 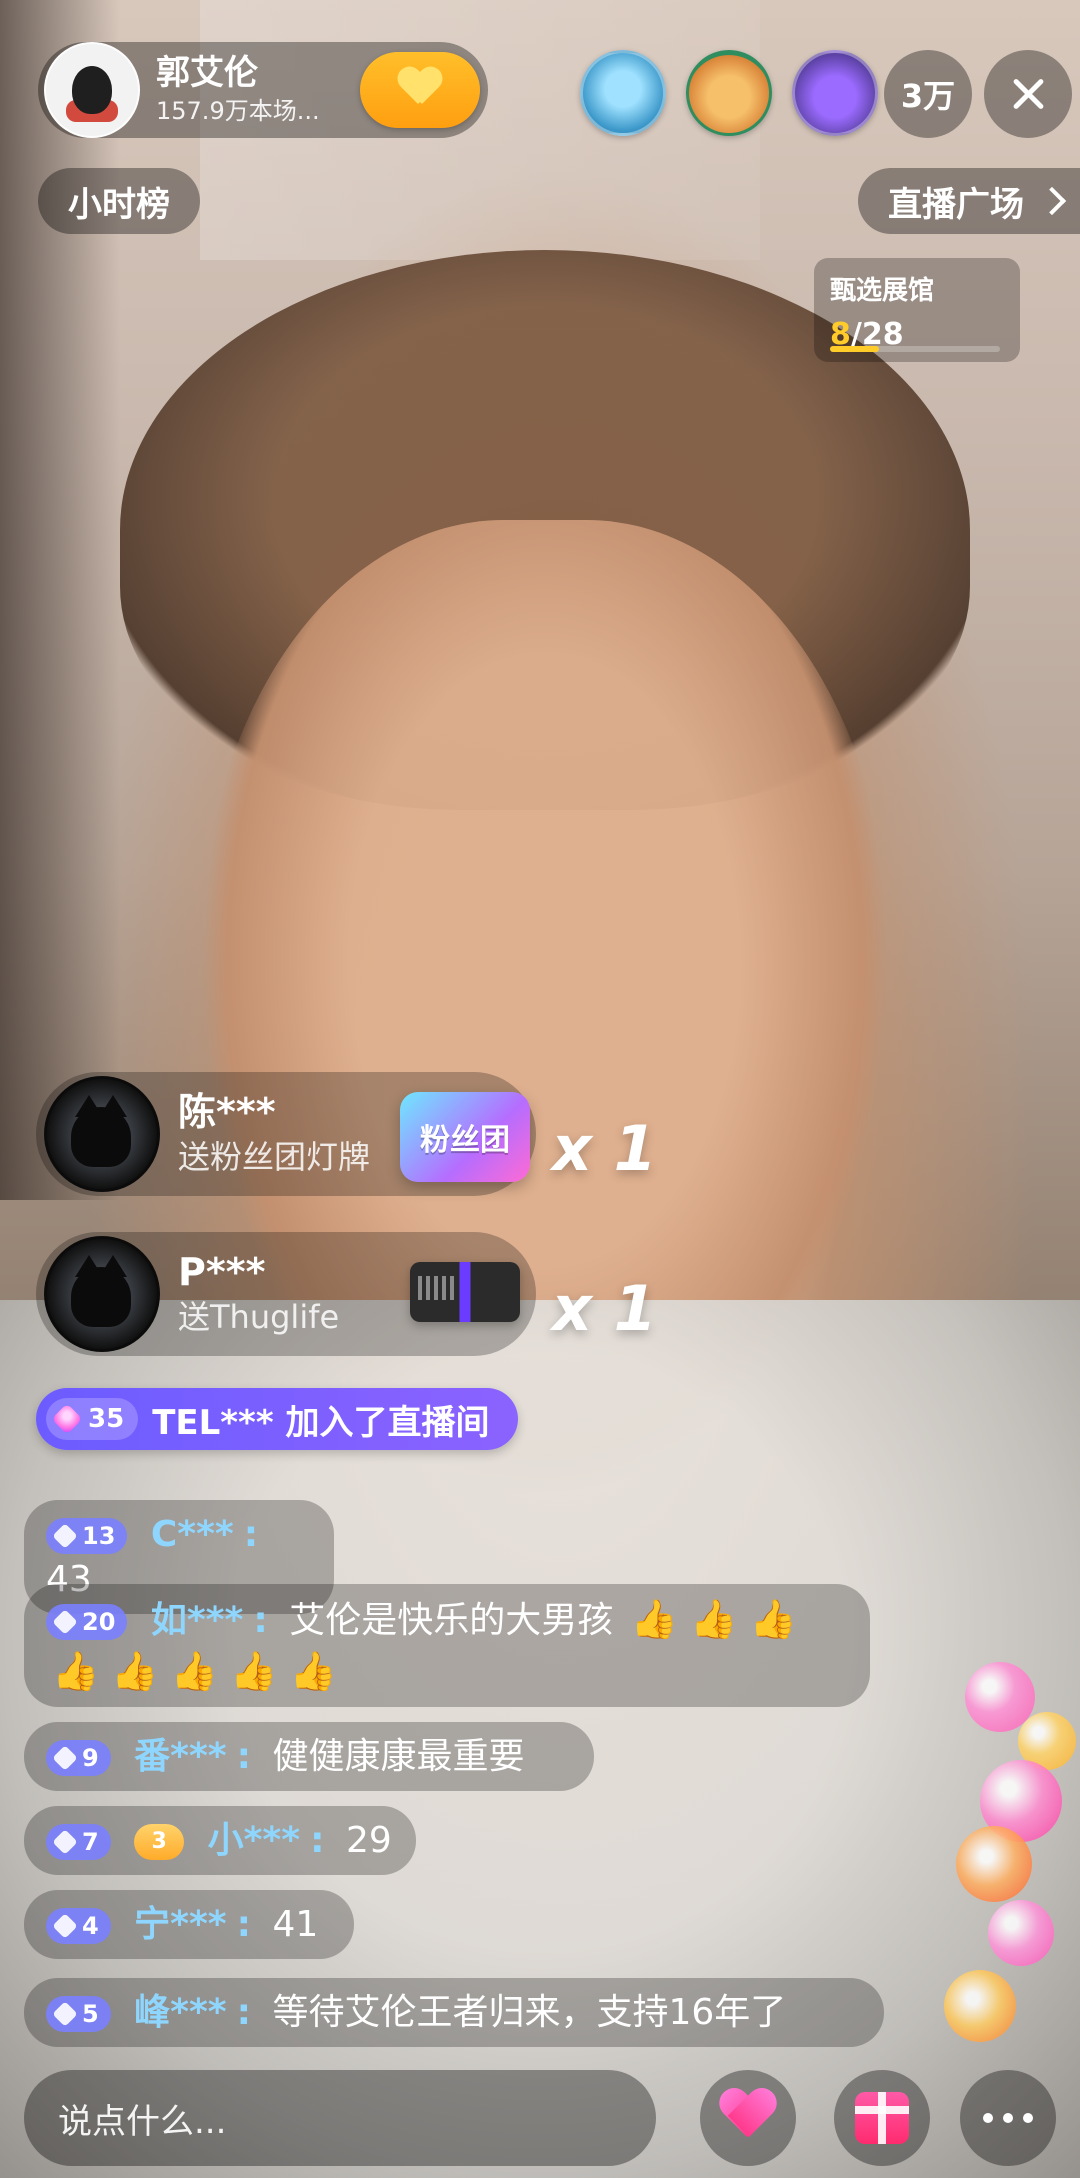 I want to click on user-level-badge: 13, so click(x=87, y=1536).